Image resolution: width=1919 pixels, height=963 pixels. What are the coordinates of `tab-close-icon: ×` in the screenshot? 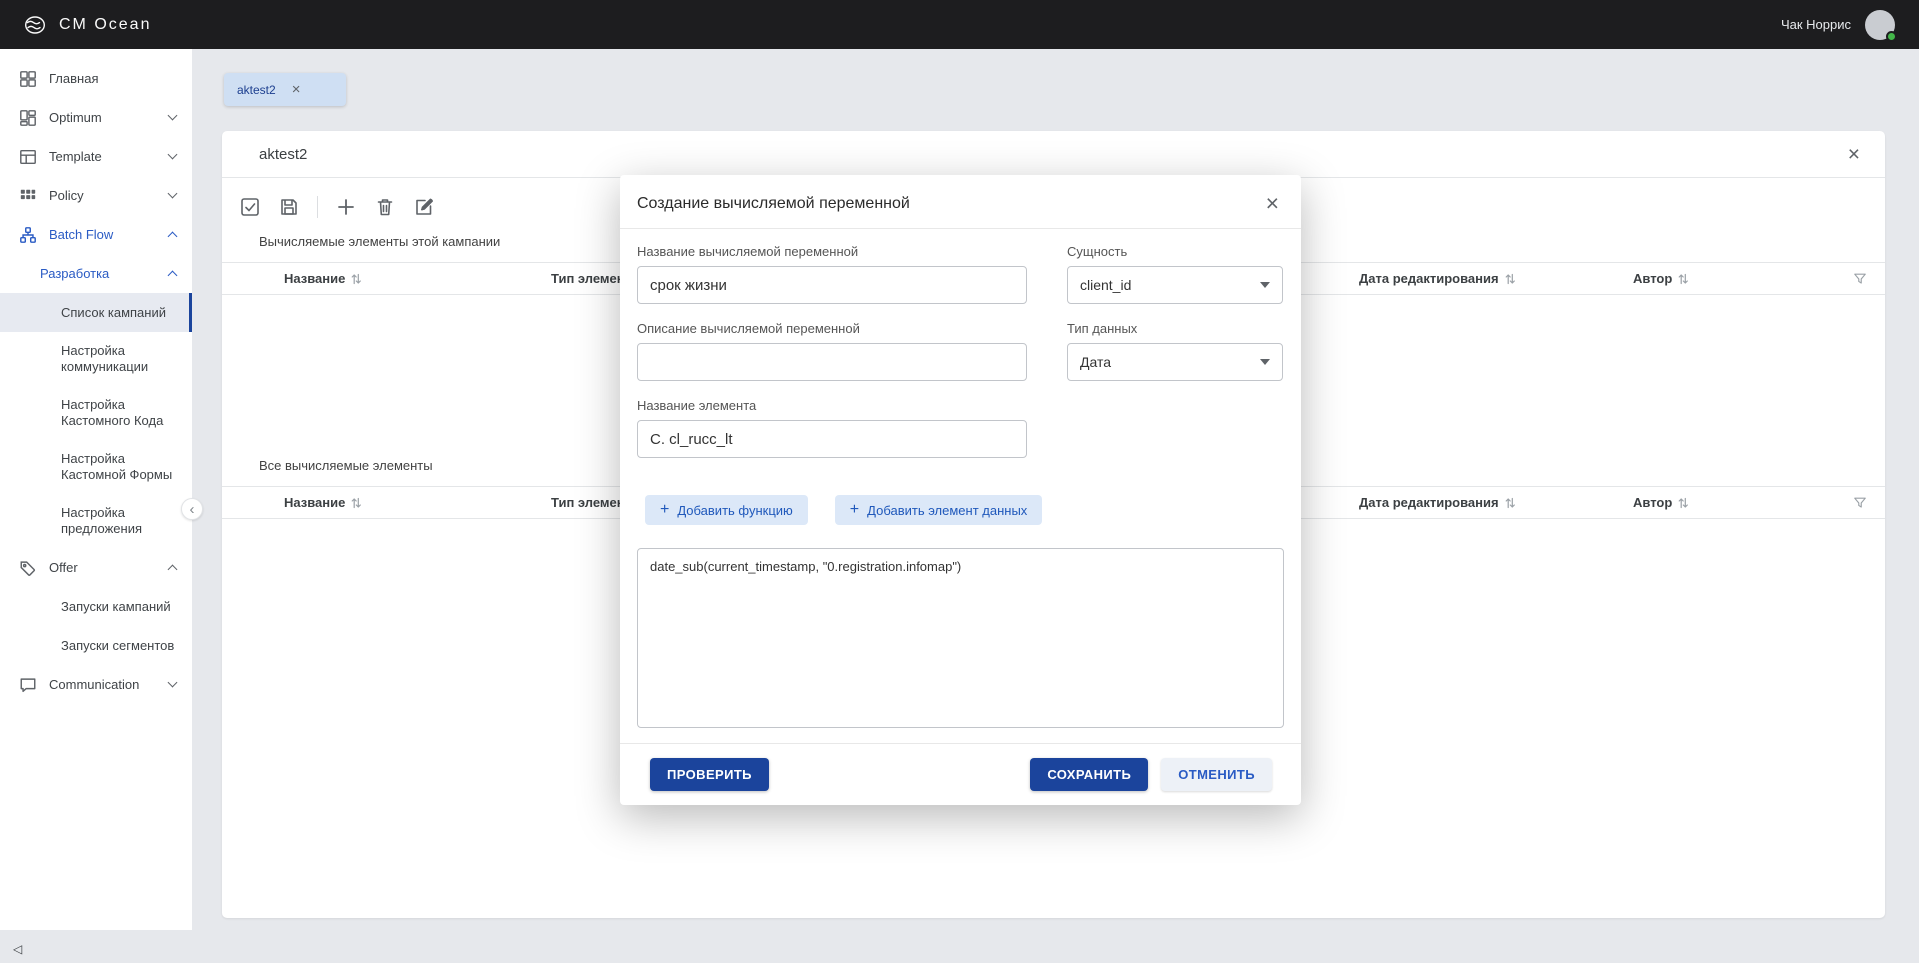 It's located at (296, 89).